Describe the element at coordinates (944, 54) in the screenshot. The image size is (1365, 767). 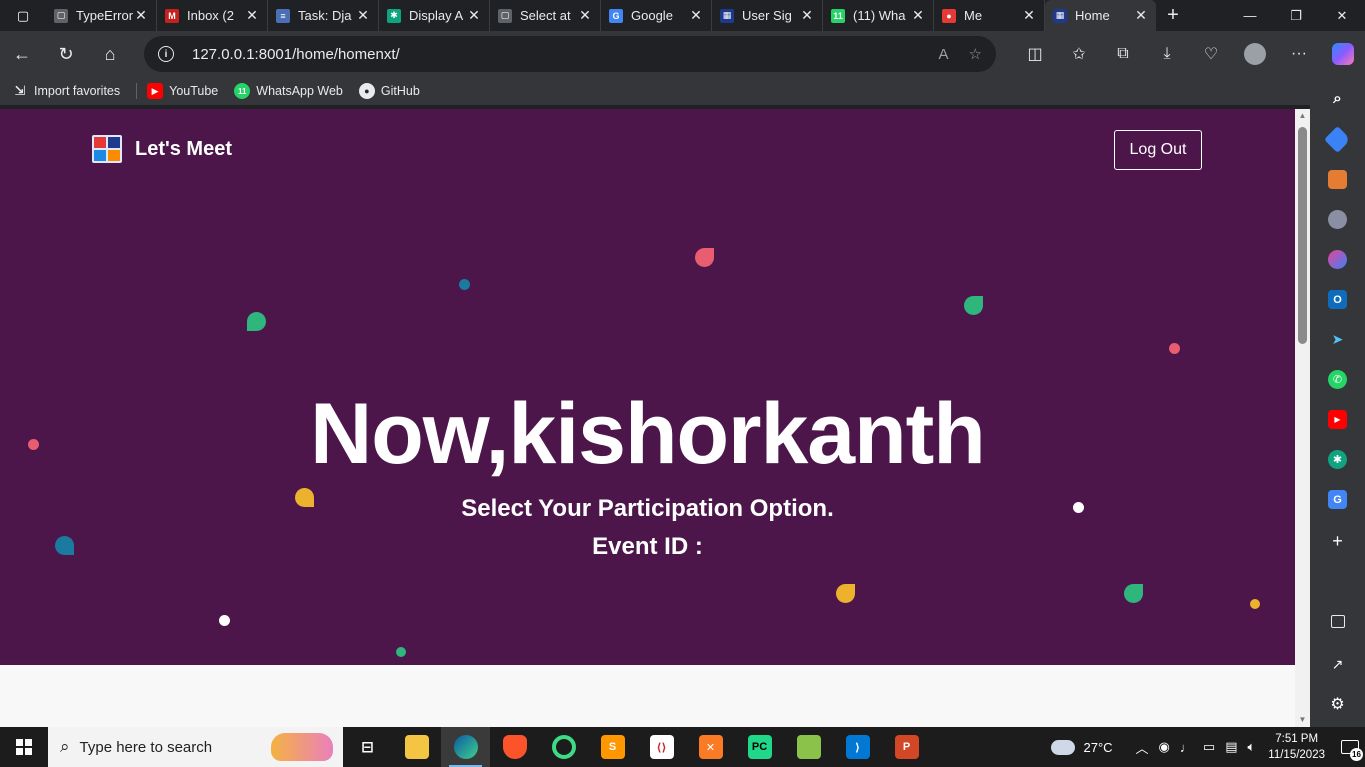
I see `read-aloud-icon: A` at that location.